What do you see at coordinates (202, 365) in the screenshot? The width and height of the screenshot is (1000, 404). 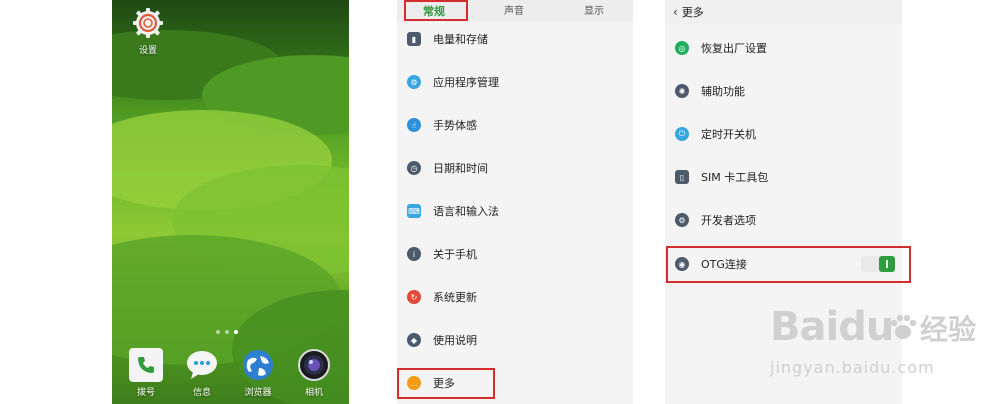 I see `message-icon` at bounding box center [202, 365].